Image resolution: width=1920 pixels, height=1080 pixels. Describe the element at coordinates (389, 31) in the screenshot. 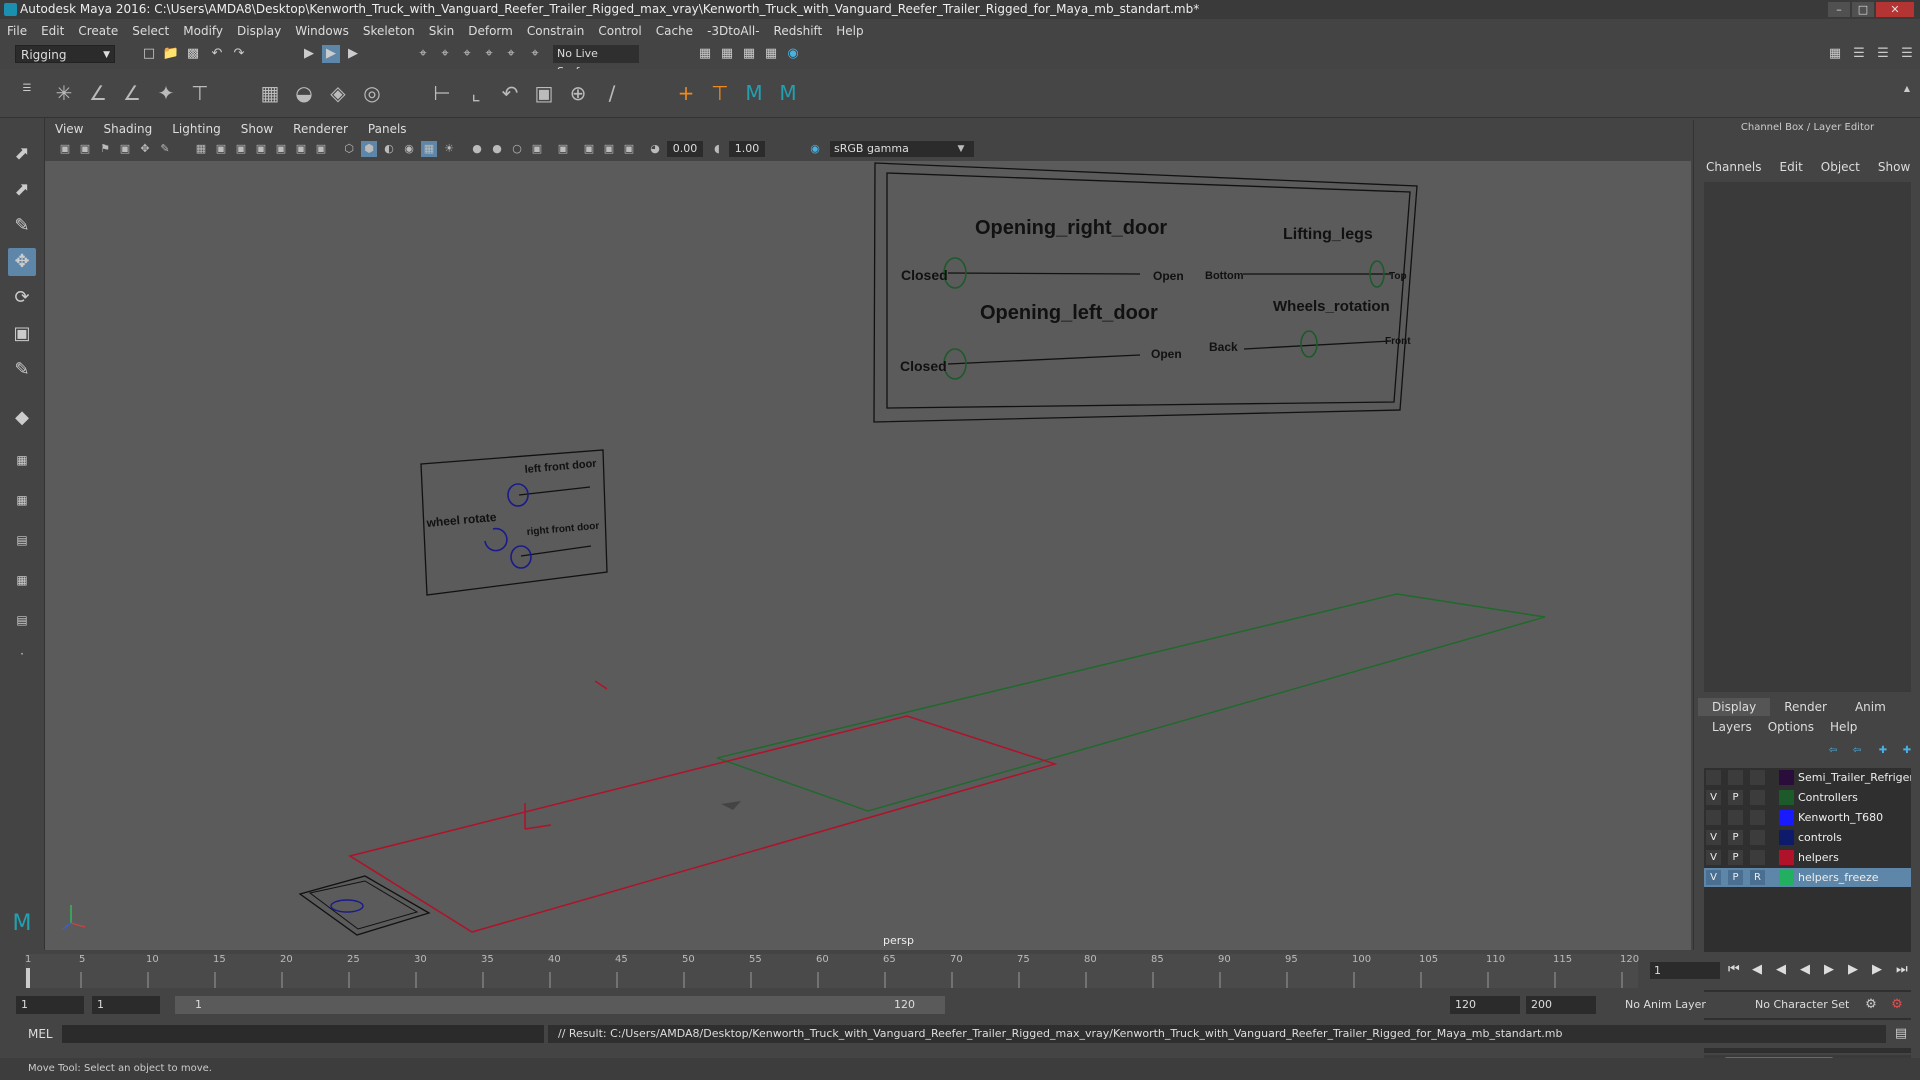

I see `menu-skeleton: Skeleton` at that location.